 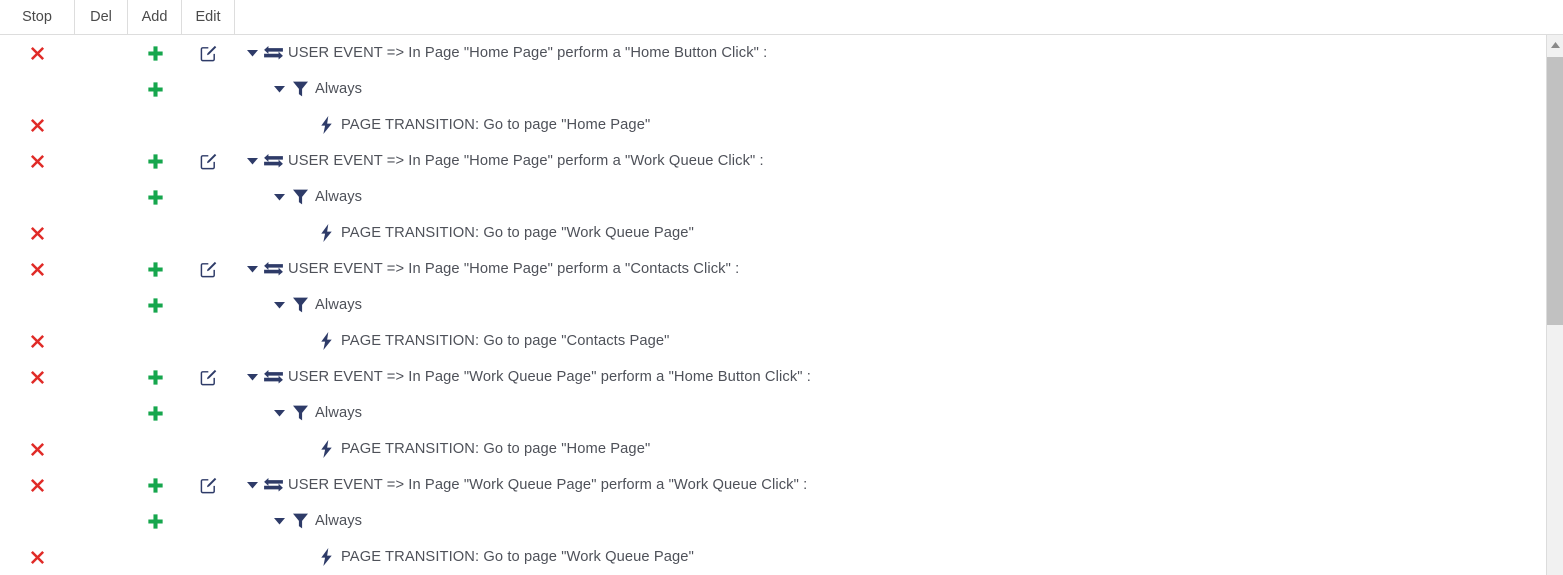 What do you see at coordinates (273, 485) in the screenshot?
I see `exchange-arrows-icon` at bounding box center [273, 485].